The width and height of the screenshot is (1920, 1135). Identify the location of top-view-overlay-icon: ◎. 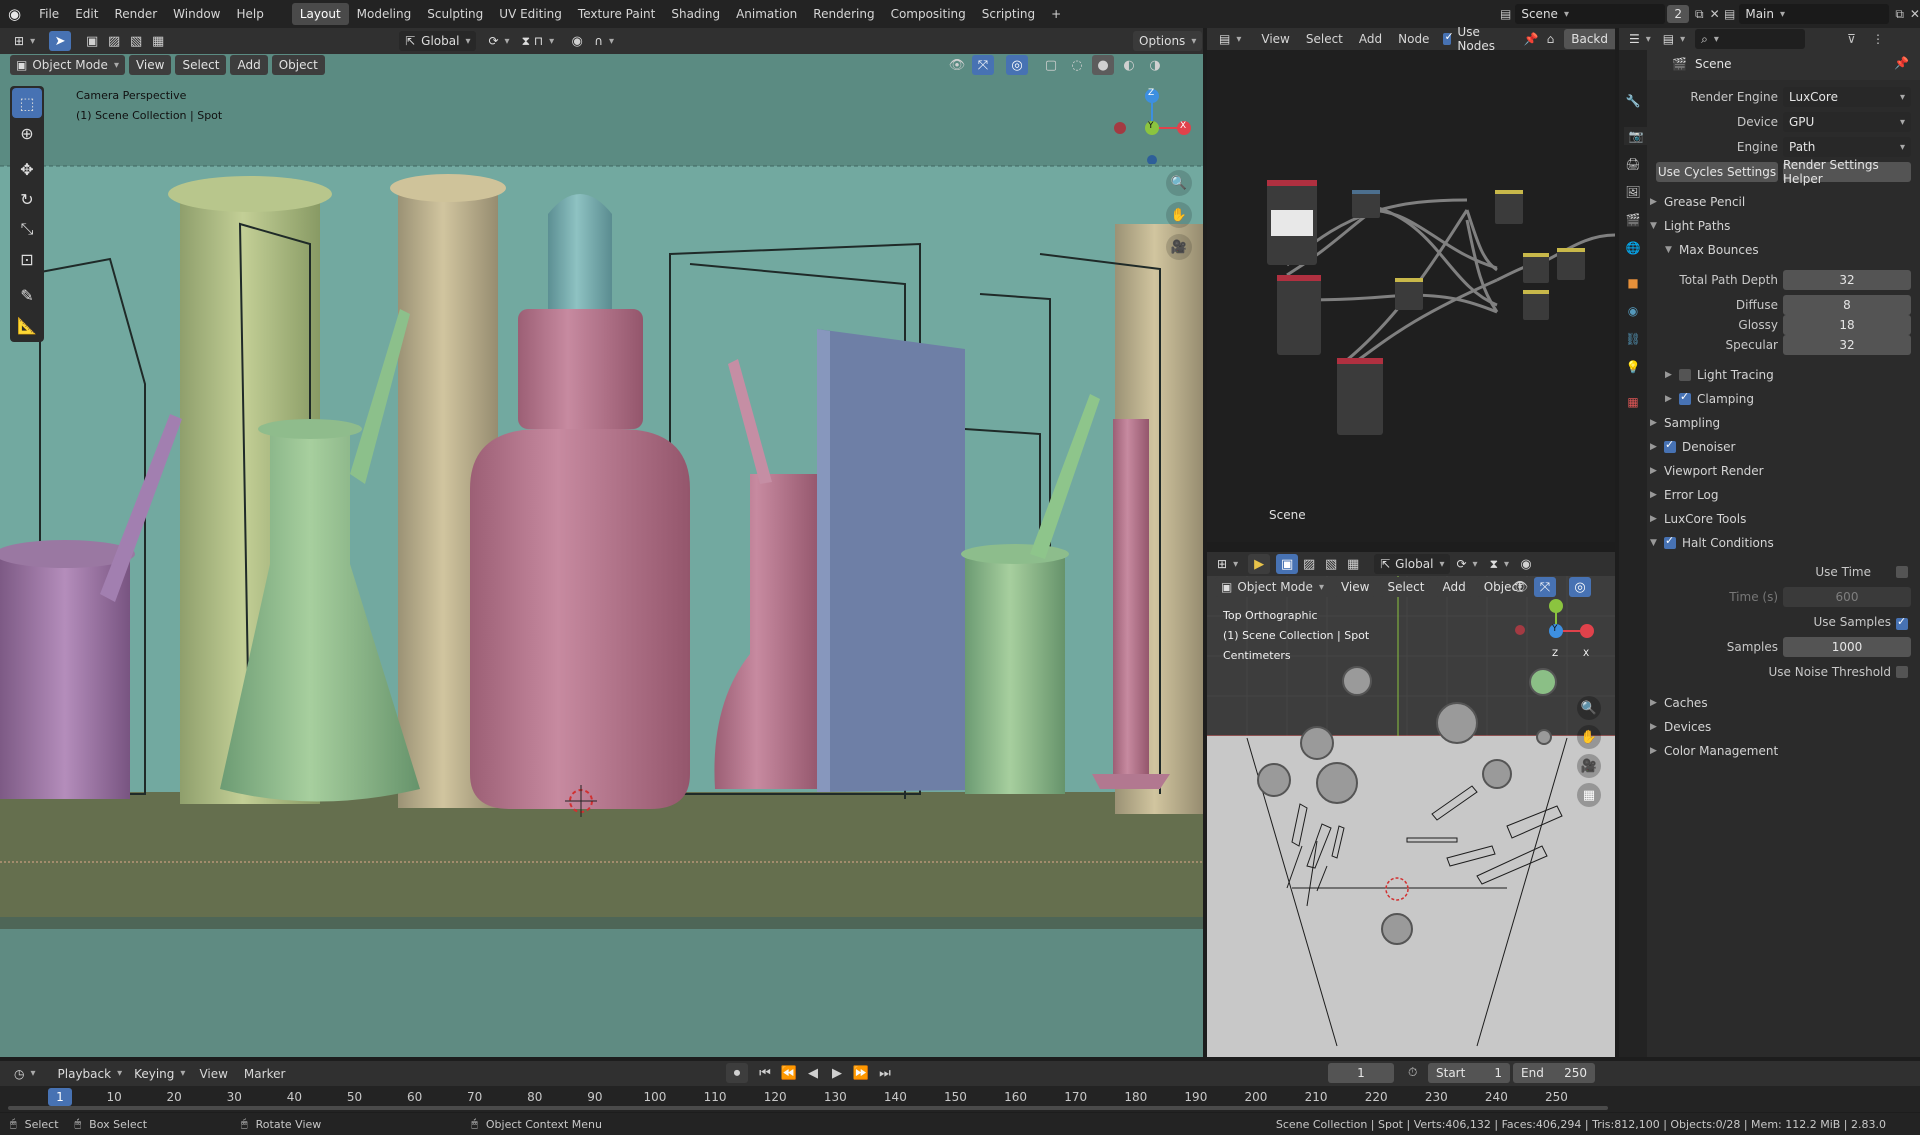
(1580, 587).